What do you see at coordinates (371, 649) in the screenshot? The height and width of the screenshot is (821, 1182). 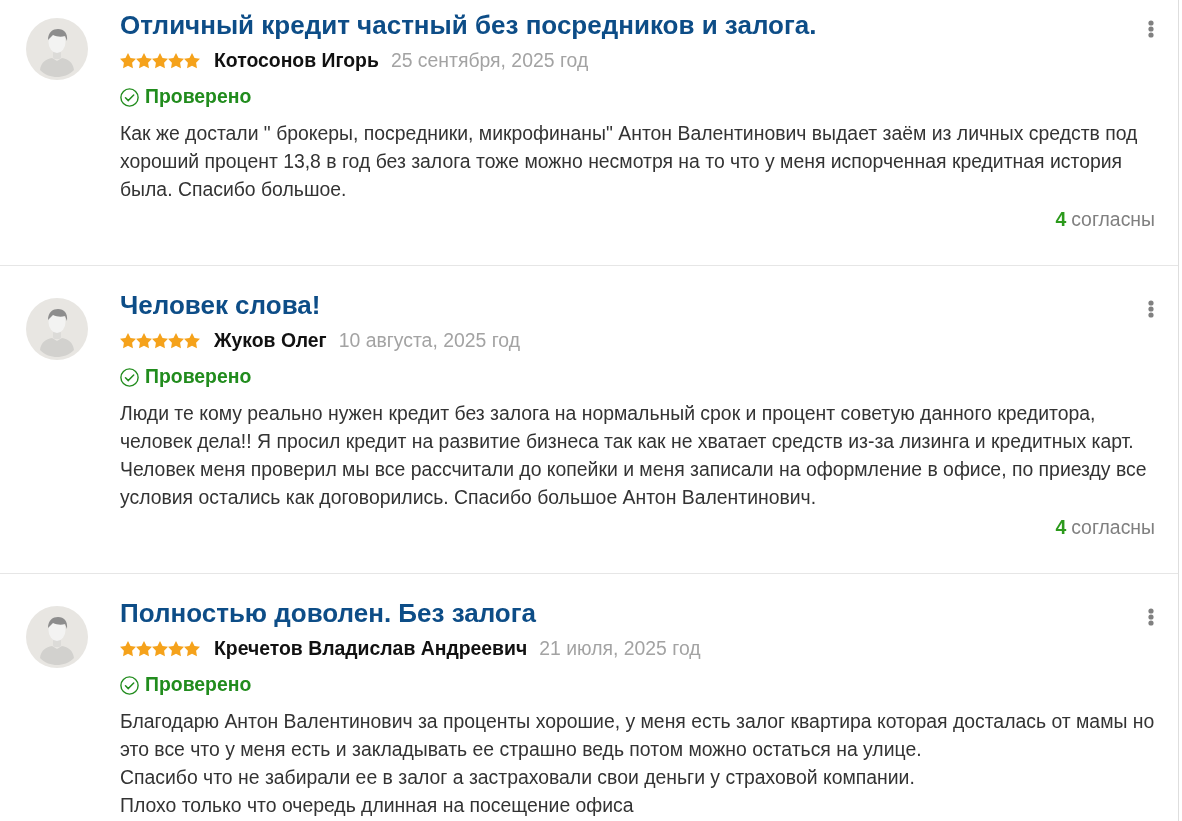 I see `author-name: Кречетов Владислав Андреевич` at bounding box center [371, 649].